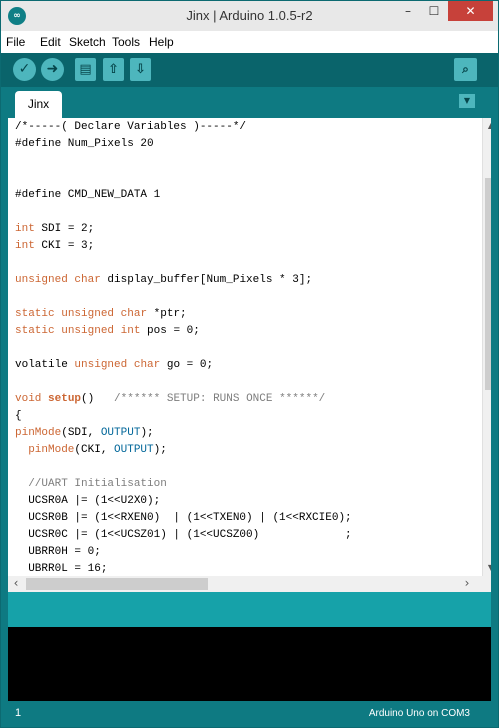 Image resolution: width=499 pixels, height=728 pixels. I want to click on menu-sketch: Sketch, so click(87, 42).